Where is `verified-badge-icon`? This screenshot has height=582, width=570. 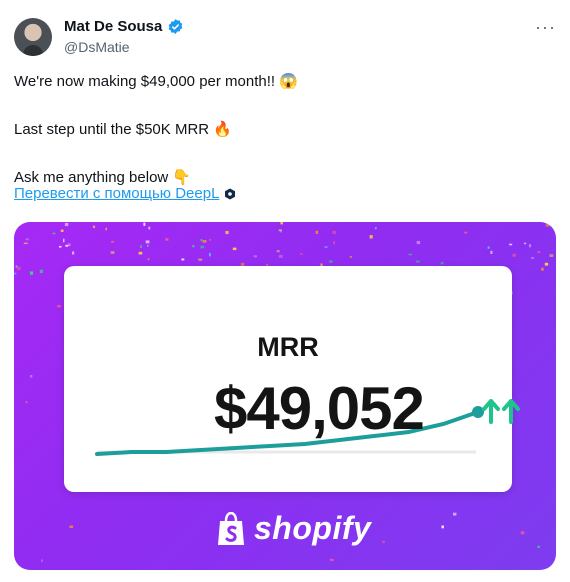
verified-badge-icon is located at coordinates (175, 26).